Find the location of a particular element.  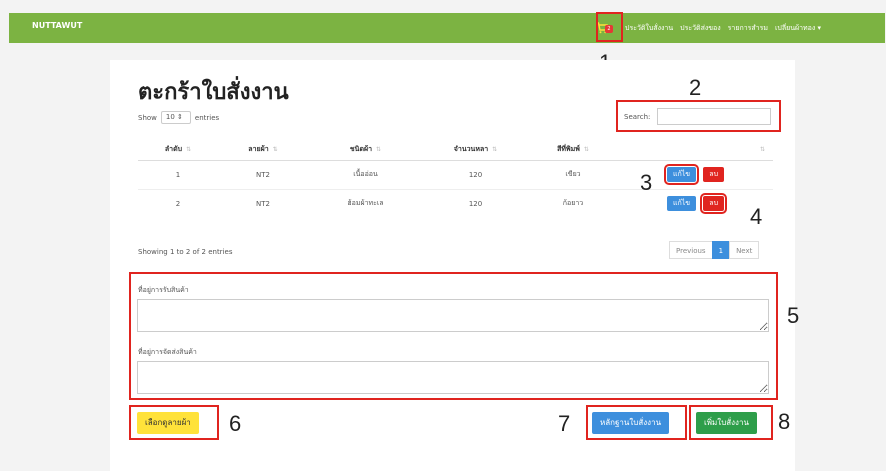

search-label: Search: is located at coordinates (637, 117).